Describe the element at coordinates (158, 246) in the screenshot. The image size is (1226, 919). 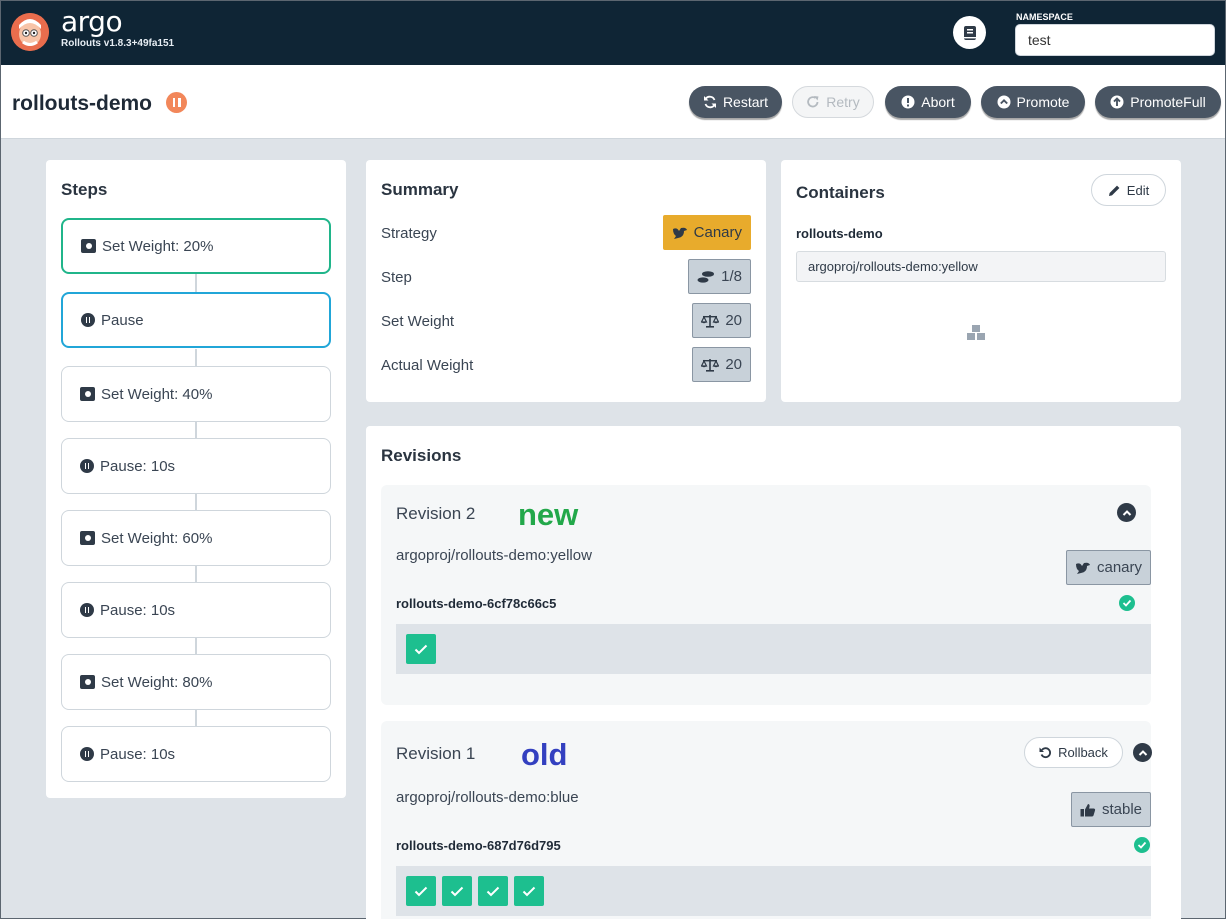
I see `step-label: Set Weight: 20%` at that location.